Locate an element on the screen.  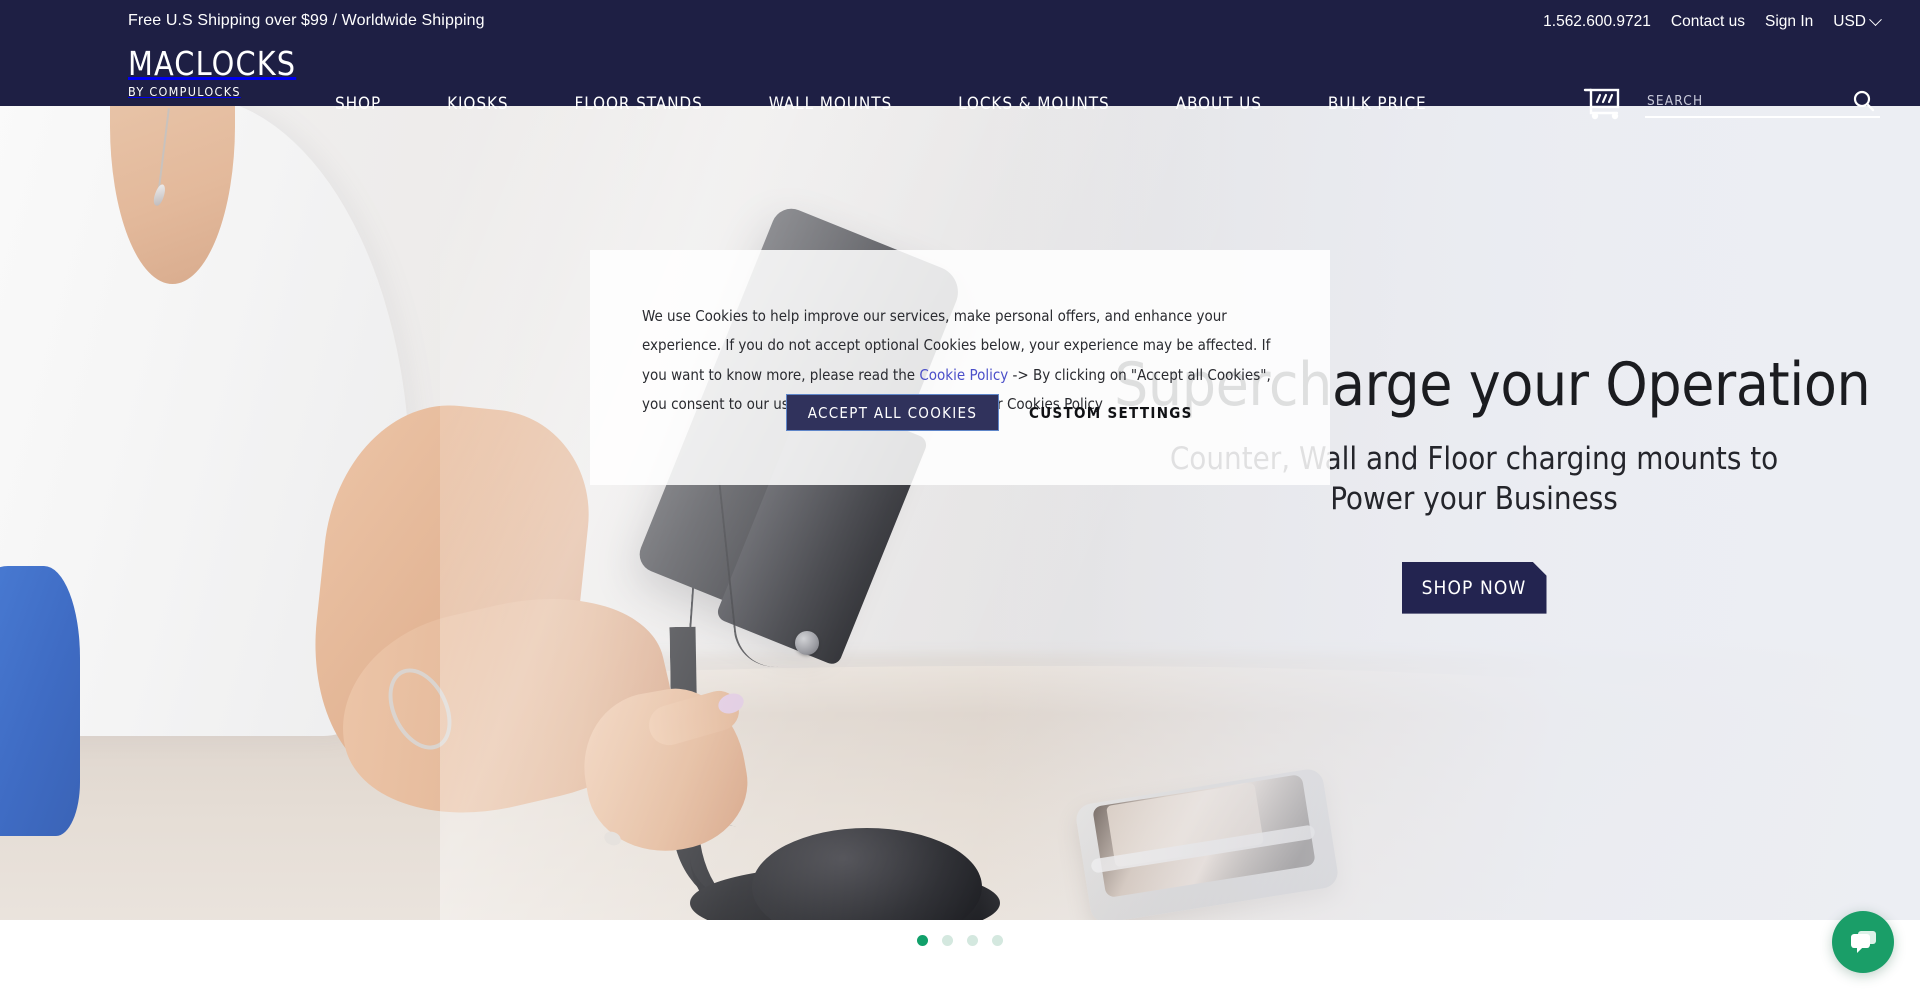
nav-item-locks-mounts: LOCKS & MOUNTS is located at coordinates (1034, 104).